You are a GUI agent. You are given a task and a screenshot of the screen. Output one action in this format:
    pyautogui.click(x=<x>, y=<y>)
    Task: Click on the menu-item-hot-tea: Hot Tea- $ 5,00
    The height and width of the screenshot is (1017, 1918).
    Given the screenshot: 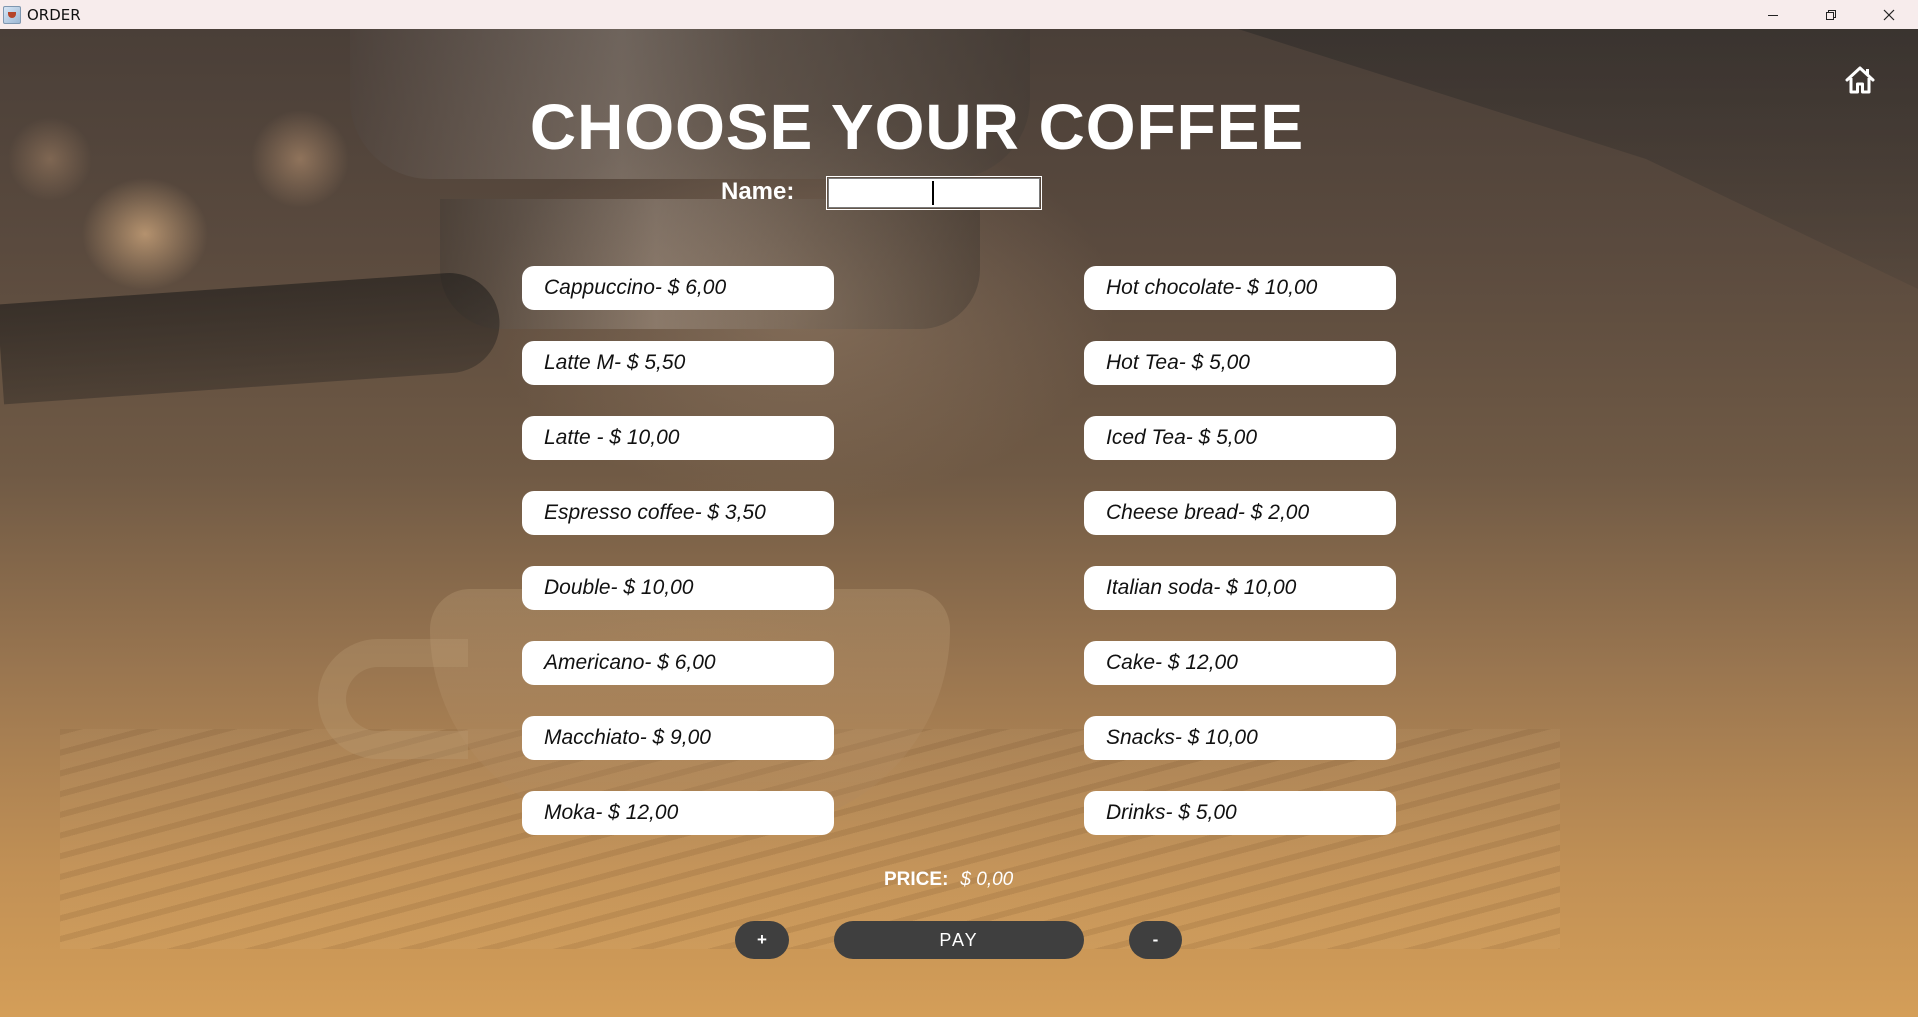 What is the action you would take?
    pyautogui.click(x=1240, y=363)
    